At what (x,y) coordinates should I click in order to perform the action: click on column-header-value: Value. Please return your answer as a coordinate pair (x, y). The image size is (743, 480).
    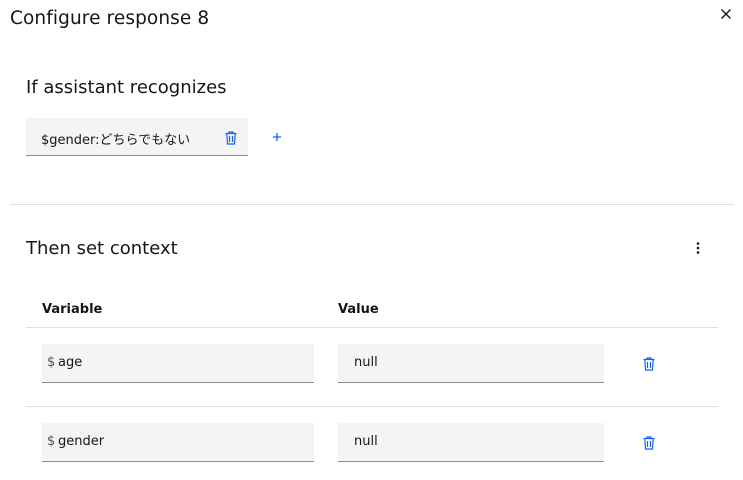
    Looking at the image, I should click on (358, 309).